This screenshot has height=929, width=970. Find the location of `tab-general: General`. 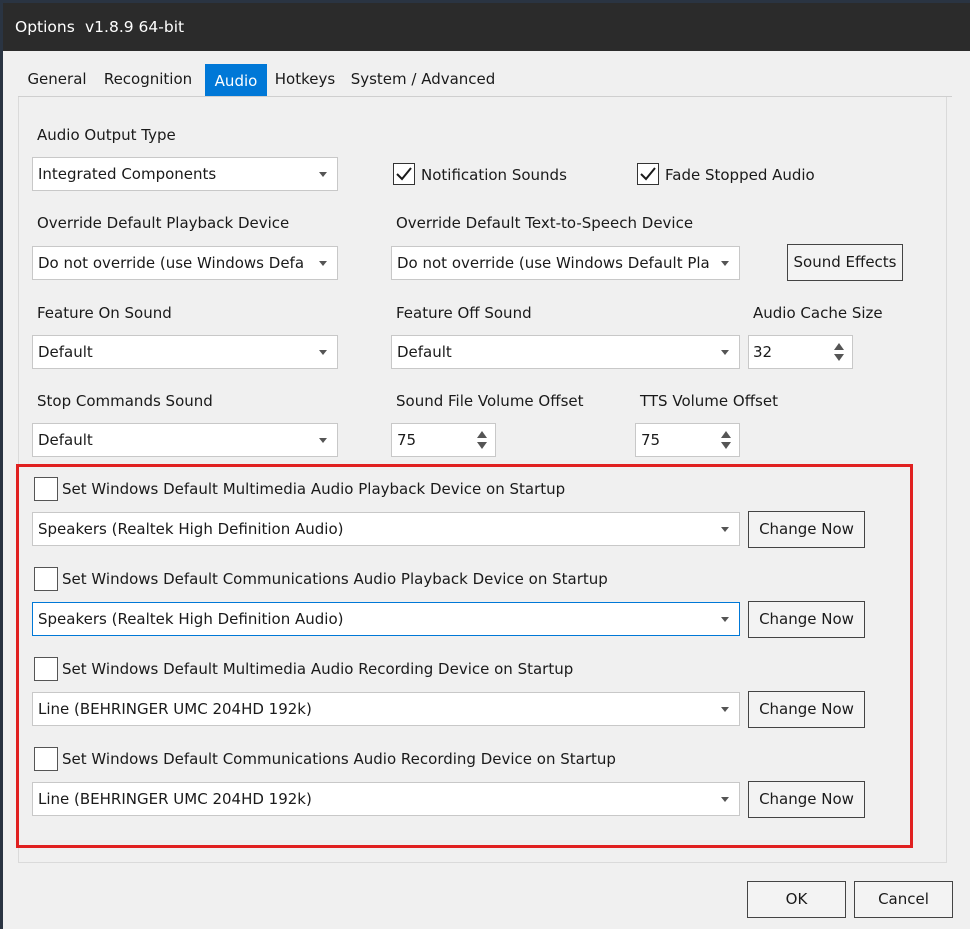

tab-general: General is located at coordinates (57, 79).